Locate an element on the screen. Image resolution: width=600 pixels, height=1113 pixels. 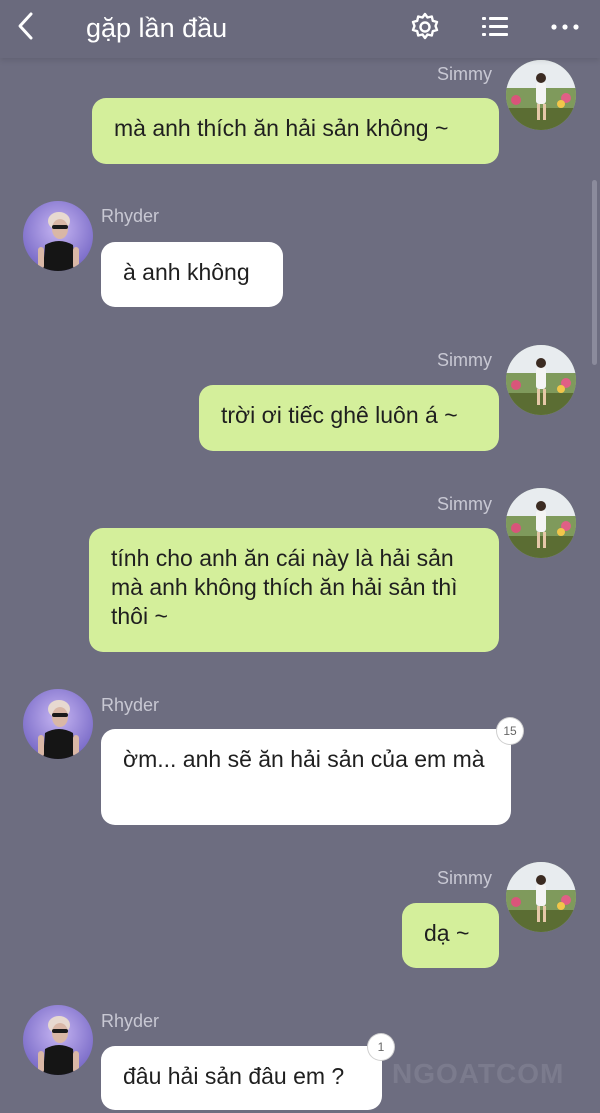
message-bubble: dạ ~ is located at coordinates (450, 935).